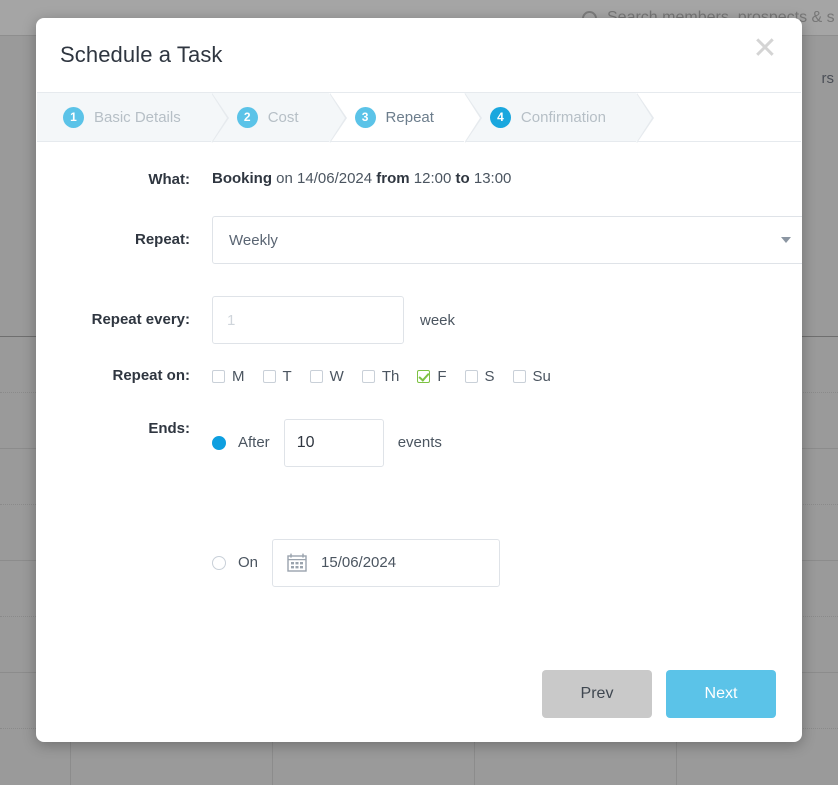 The height and width of the screenshot is (785, 838). Describe the element at coordinates (721, 694) in the screenshot. I see `next-button: Next` at that location.